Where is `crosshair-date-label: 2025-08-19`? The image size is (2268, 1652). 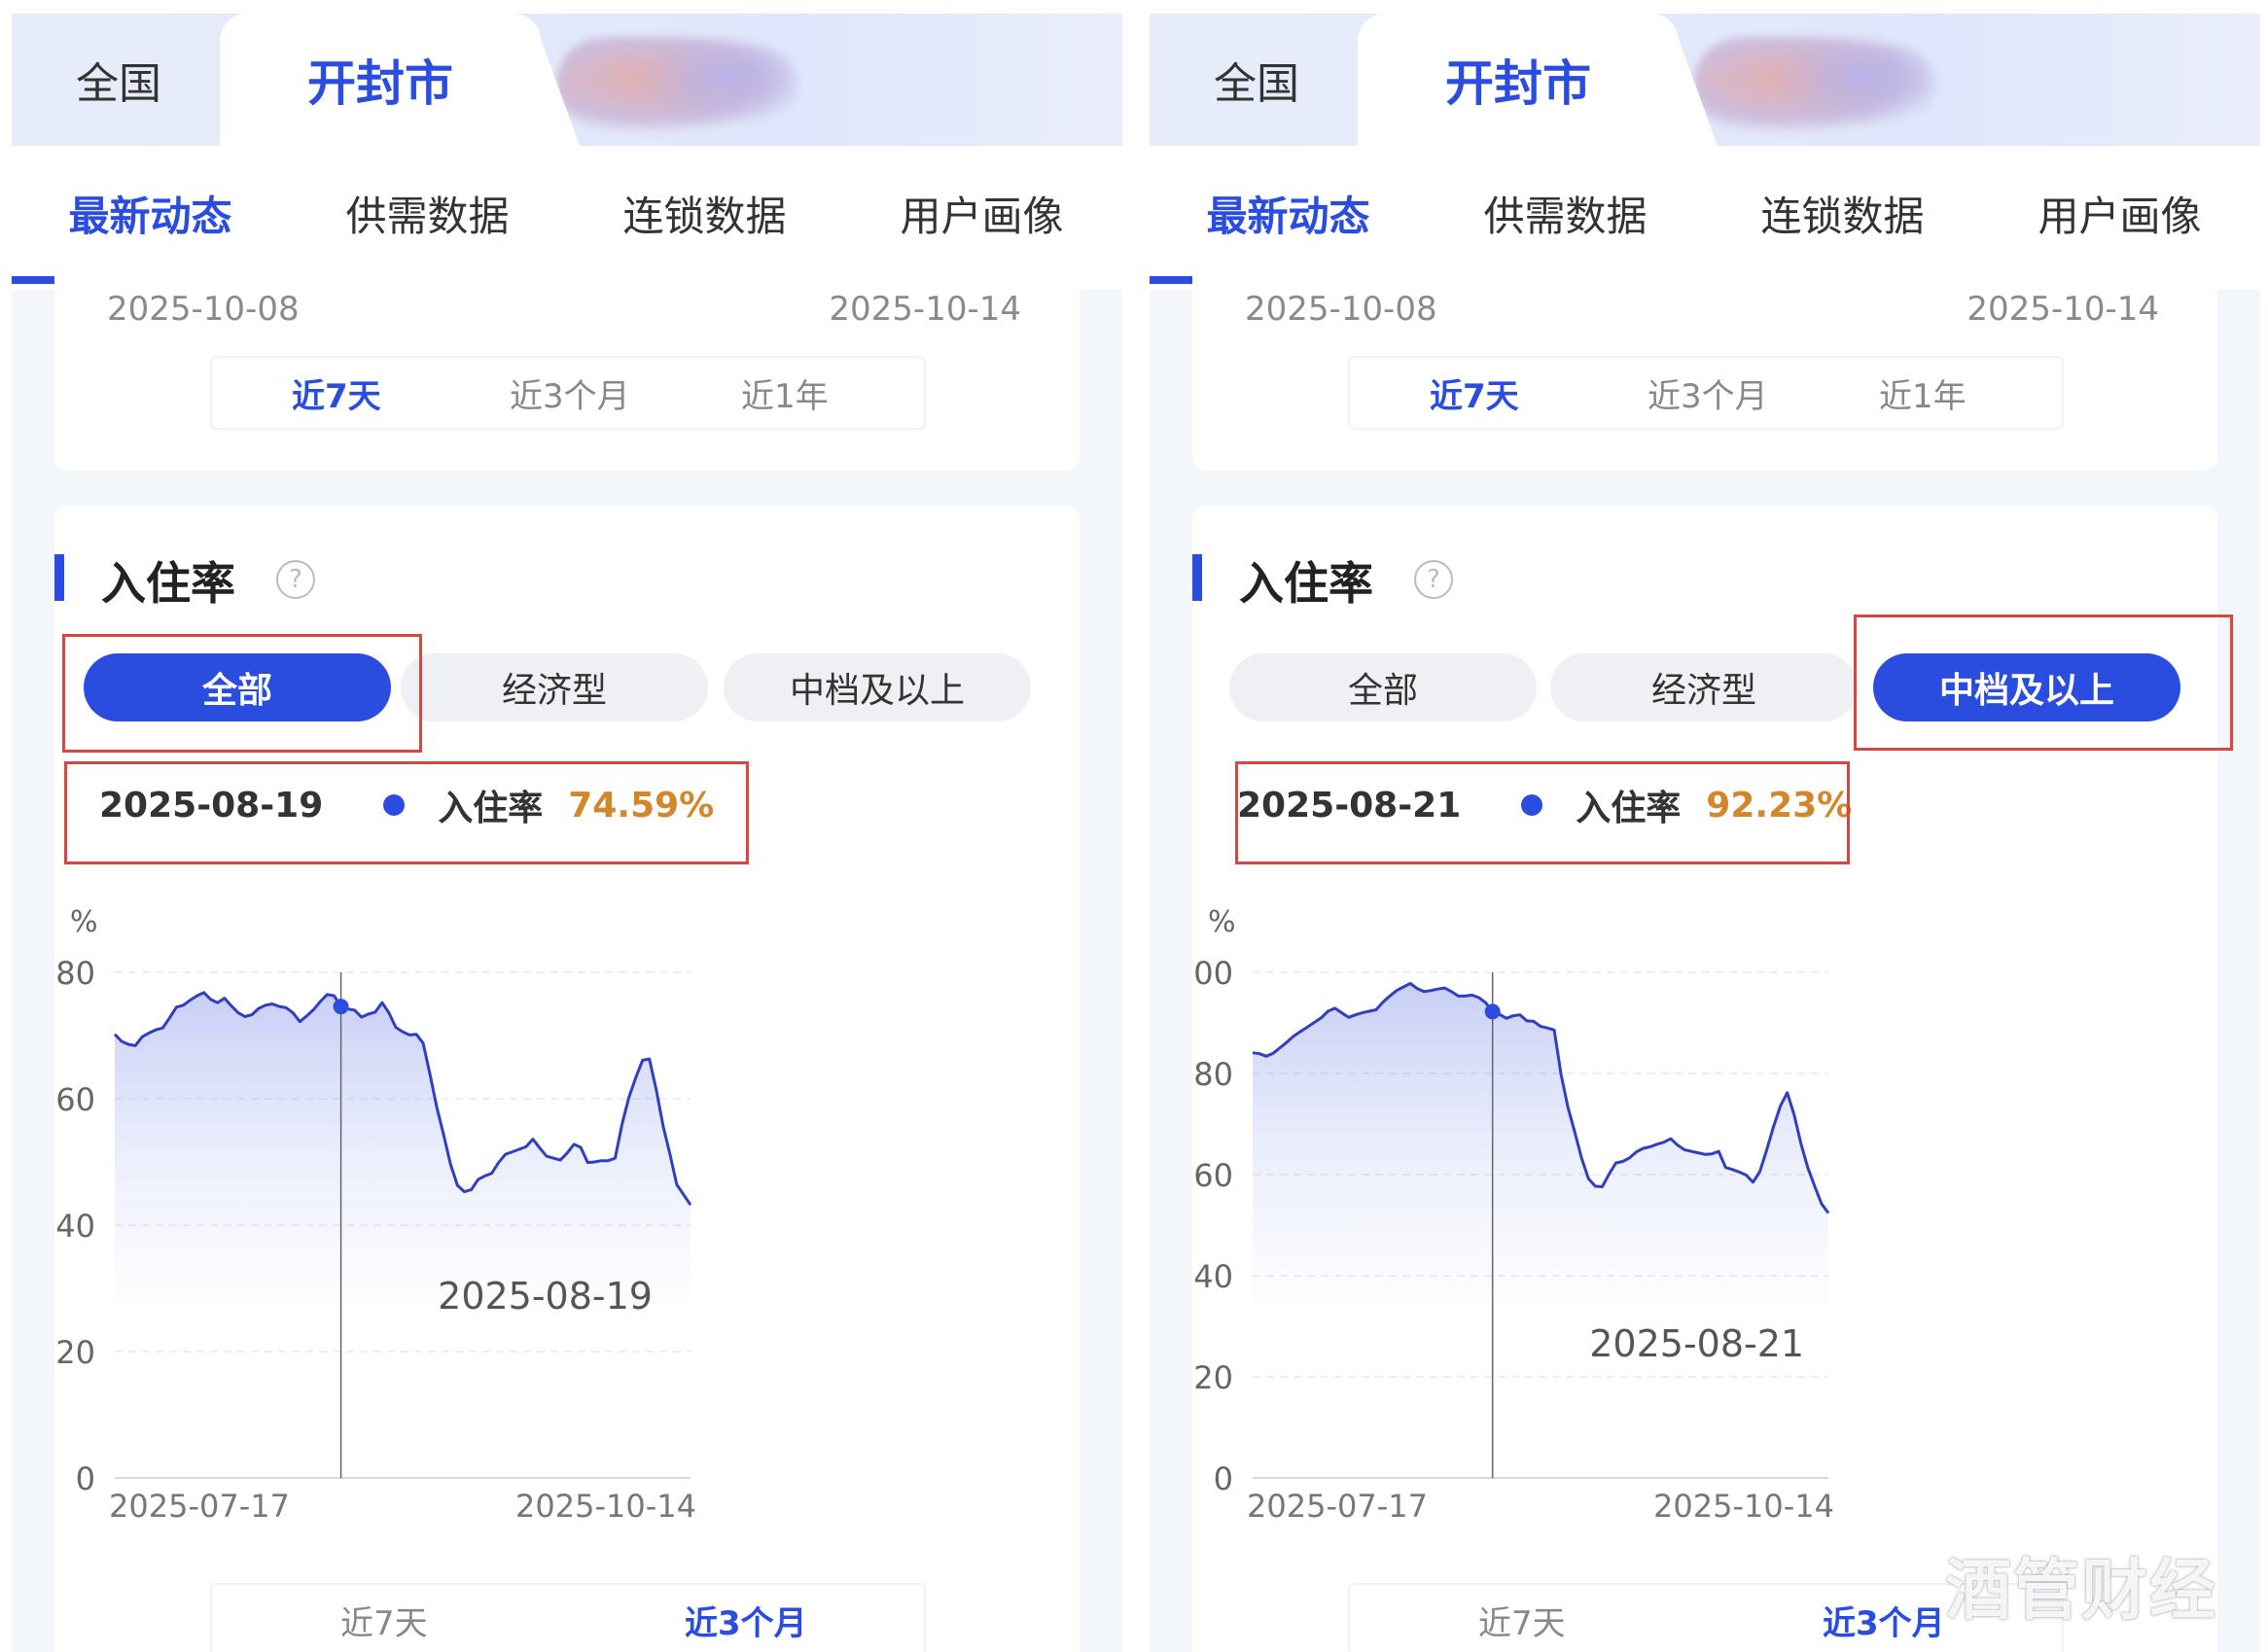 crosshair-date-label: 2025-08-19 is located at coordinates (545, 1296).